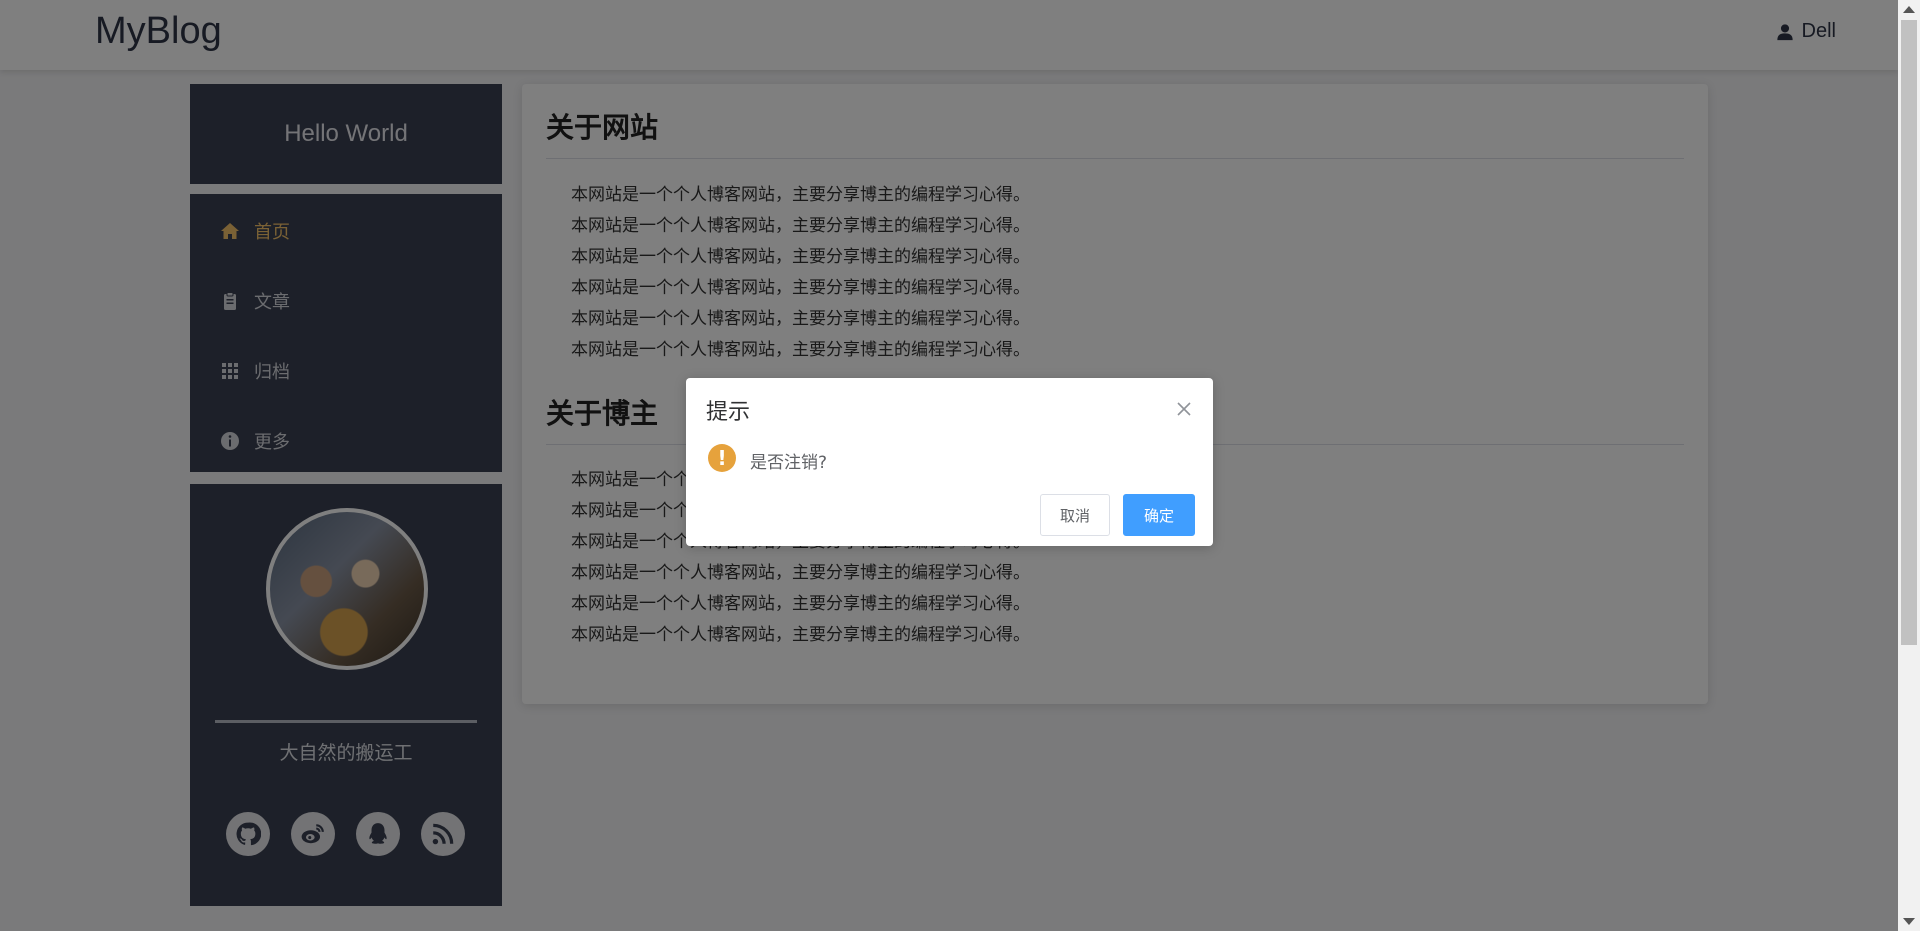  What do you see at coordinates (722, 458) in the screenshot?
I see `warning-icon: !` at bounding box center [722, 458].